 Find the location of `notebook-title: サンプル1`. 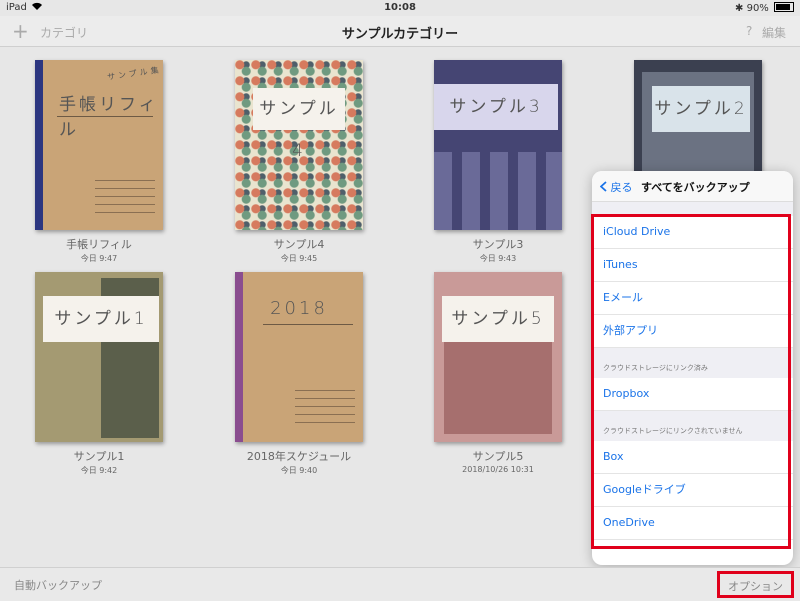

notebook-title: サンプル1 is located at coordinates (99, 456).